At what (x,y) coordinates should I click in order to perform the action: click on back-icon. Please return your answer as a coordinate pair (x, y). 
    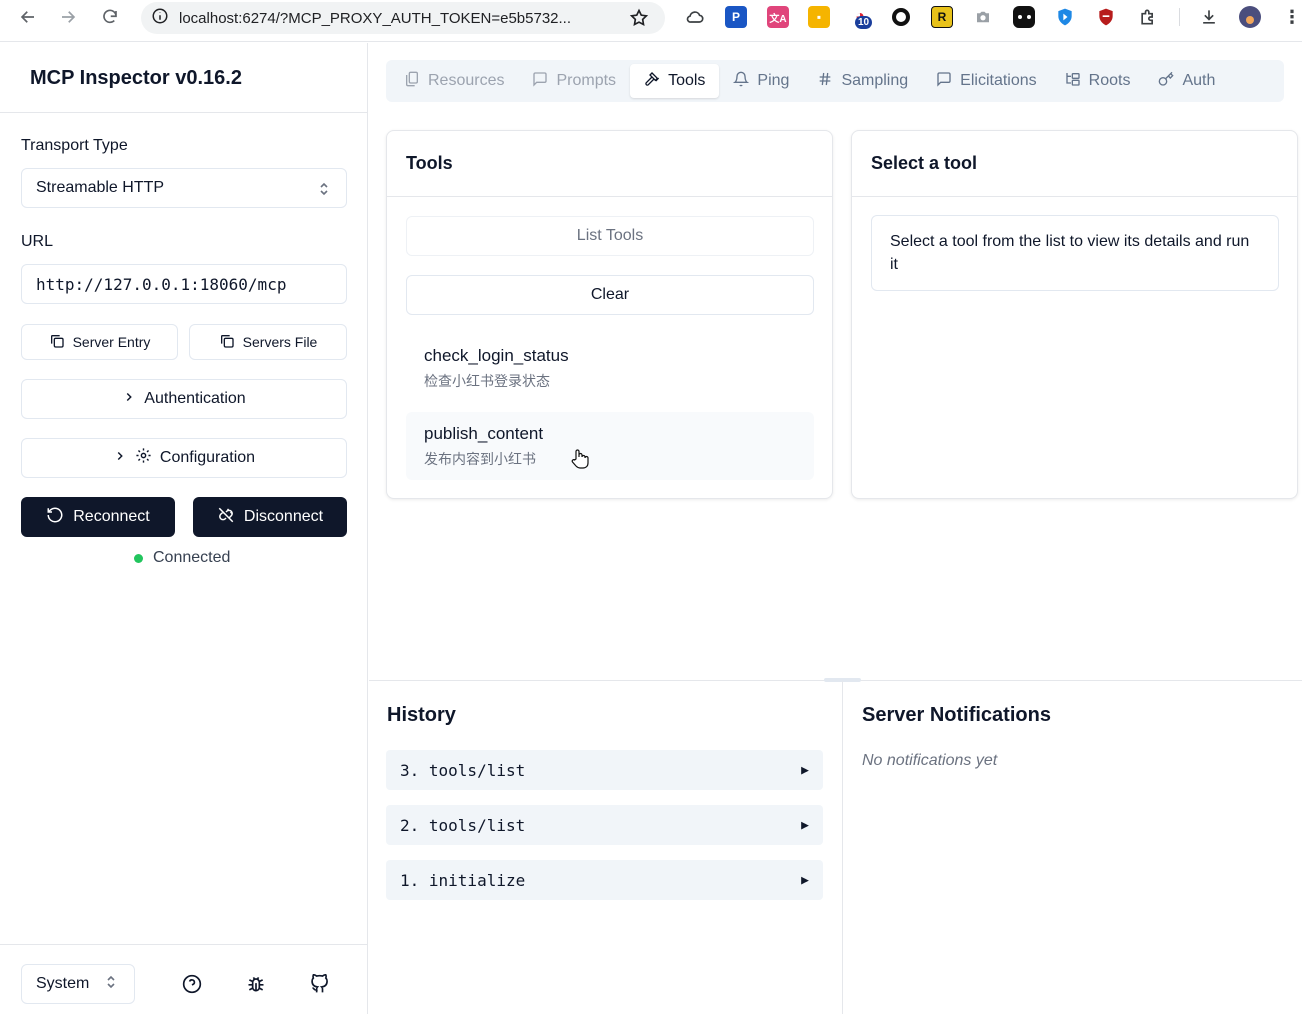
    Looking at the image, I should click on (28, 17).